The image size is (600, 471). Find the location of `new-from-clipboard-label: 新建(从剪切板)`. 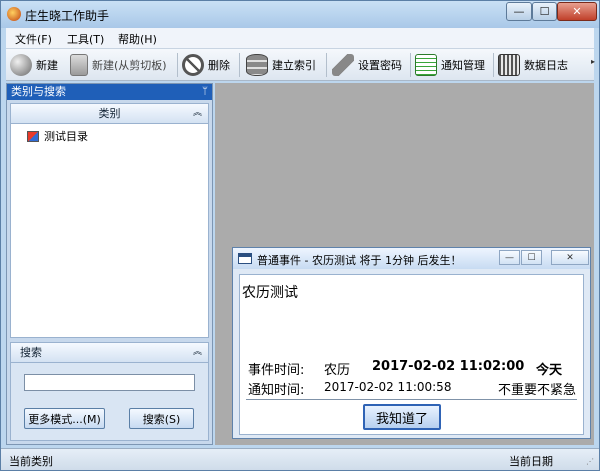

new-from-clipboard-label: 新建(从剪切板) is located at coordinates (129, 65).